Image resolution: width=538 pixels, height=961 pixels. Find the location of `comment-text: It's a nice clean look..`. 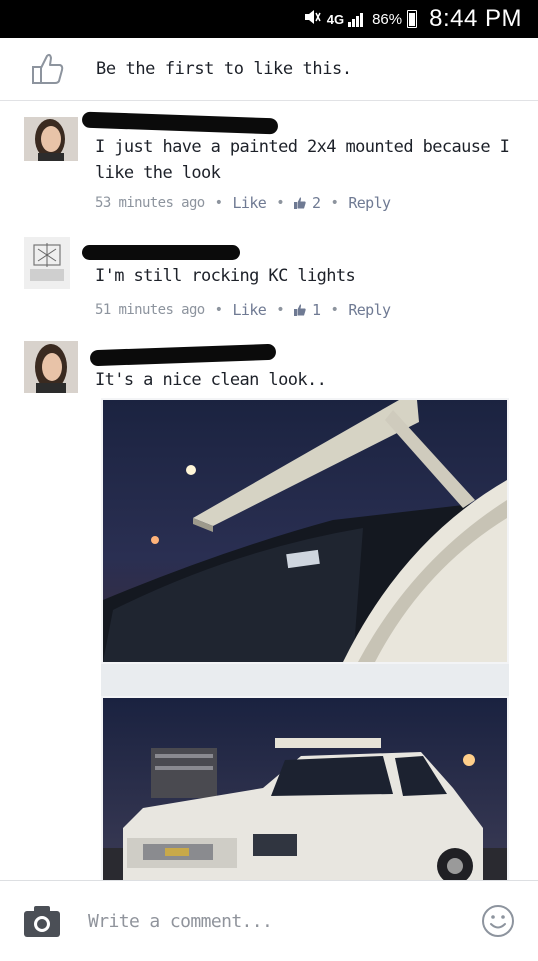

comment-text: It's a nice clean look.. is located at coordinates (211, 380).